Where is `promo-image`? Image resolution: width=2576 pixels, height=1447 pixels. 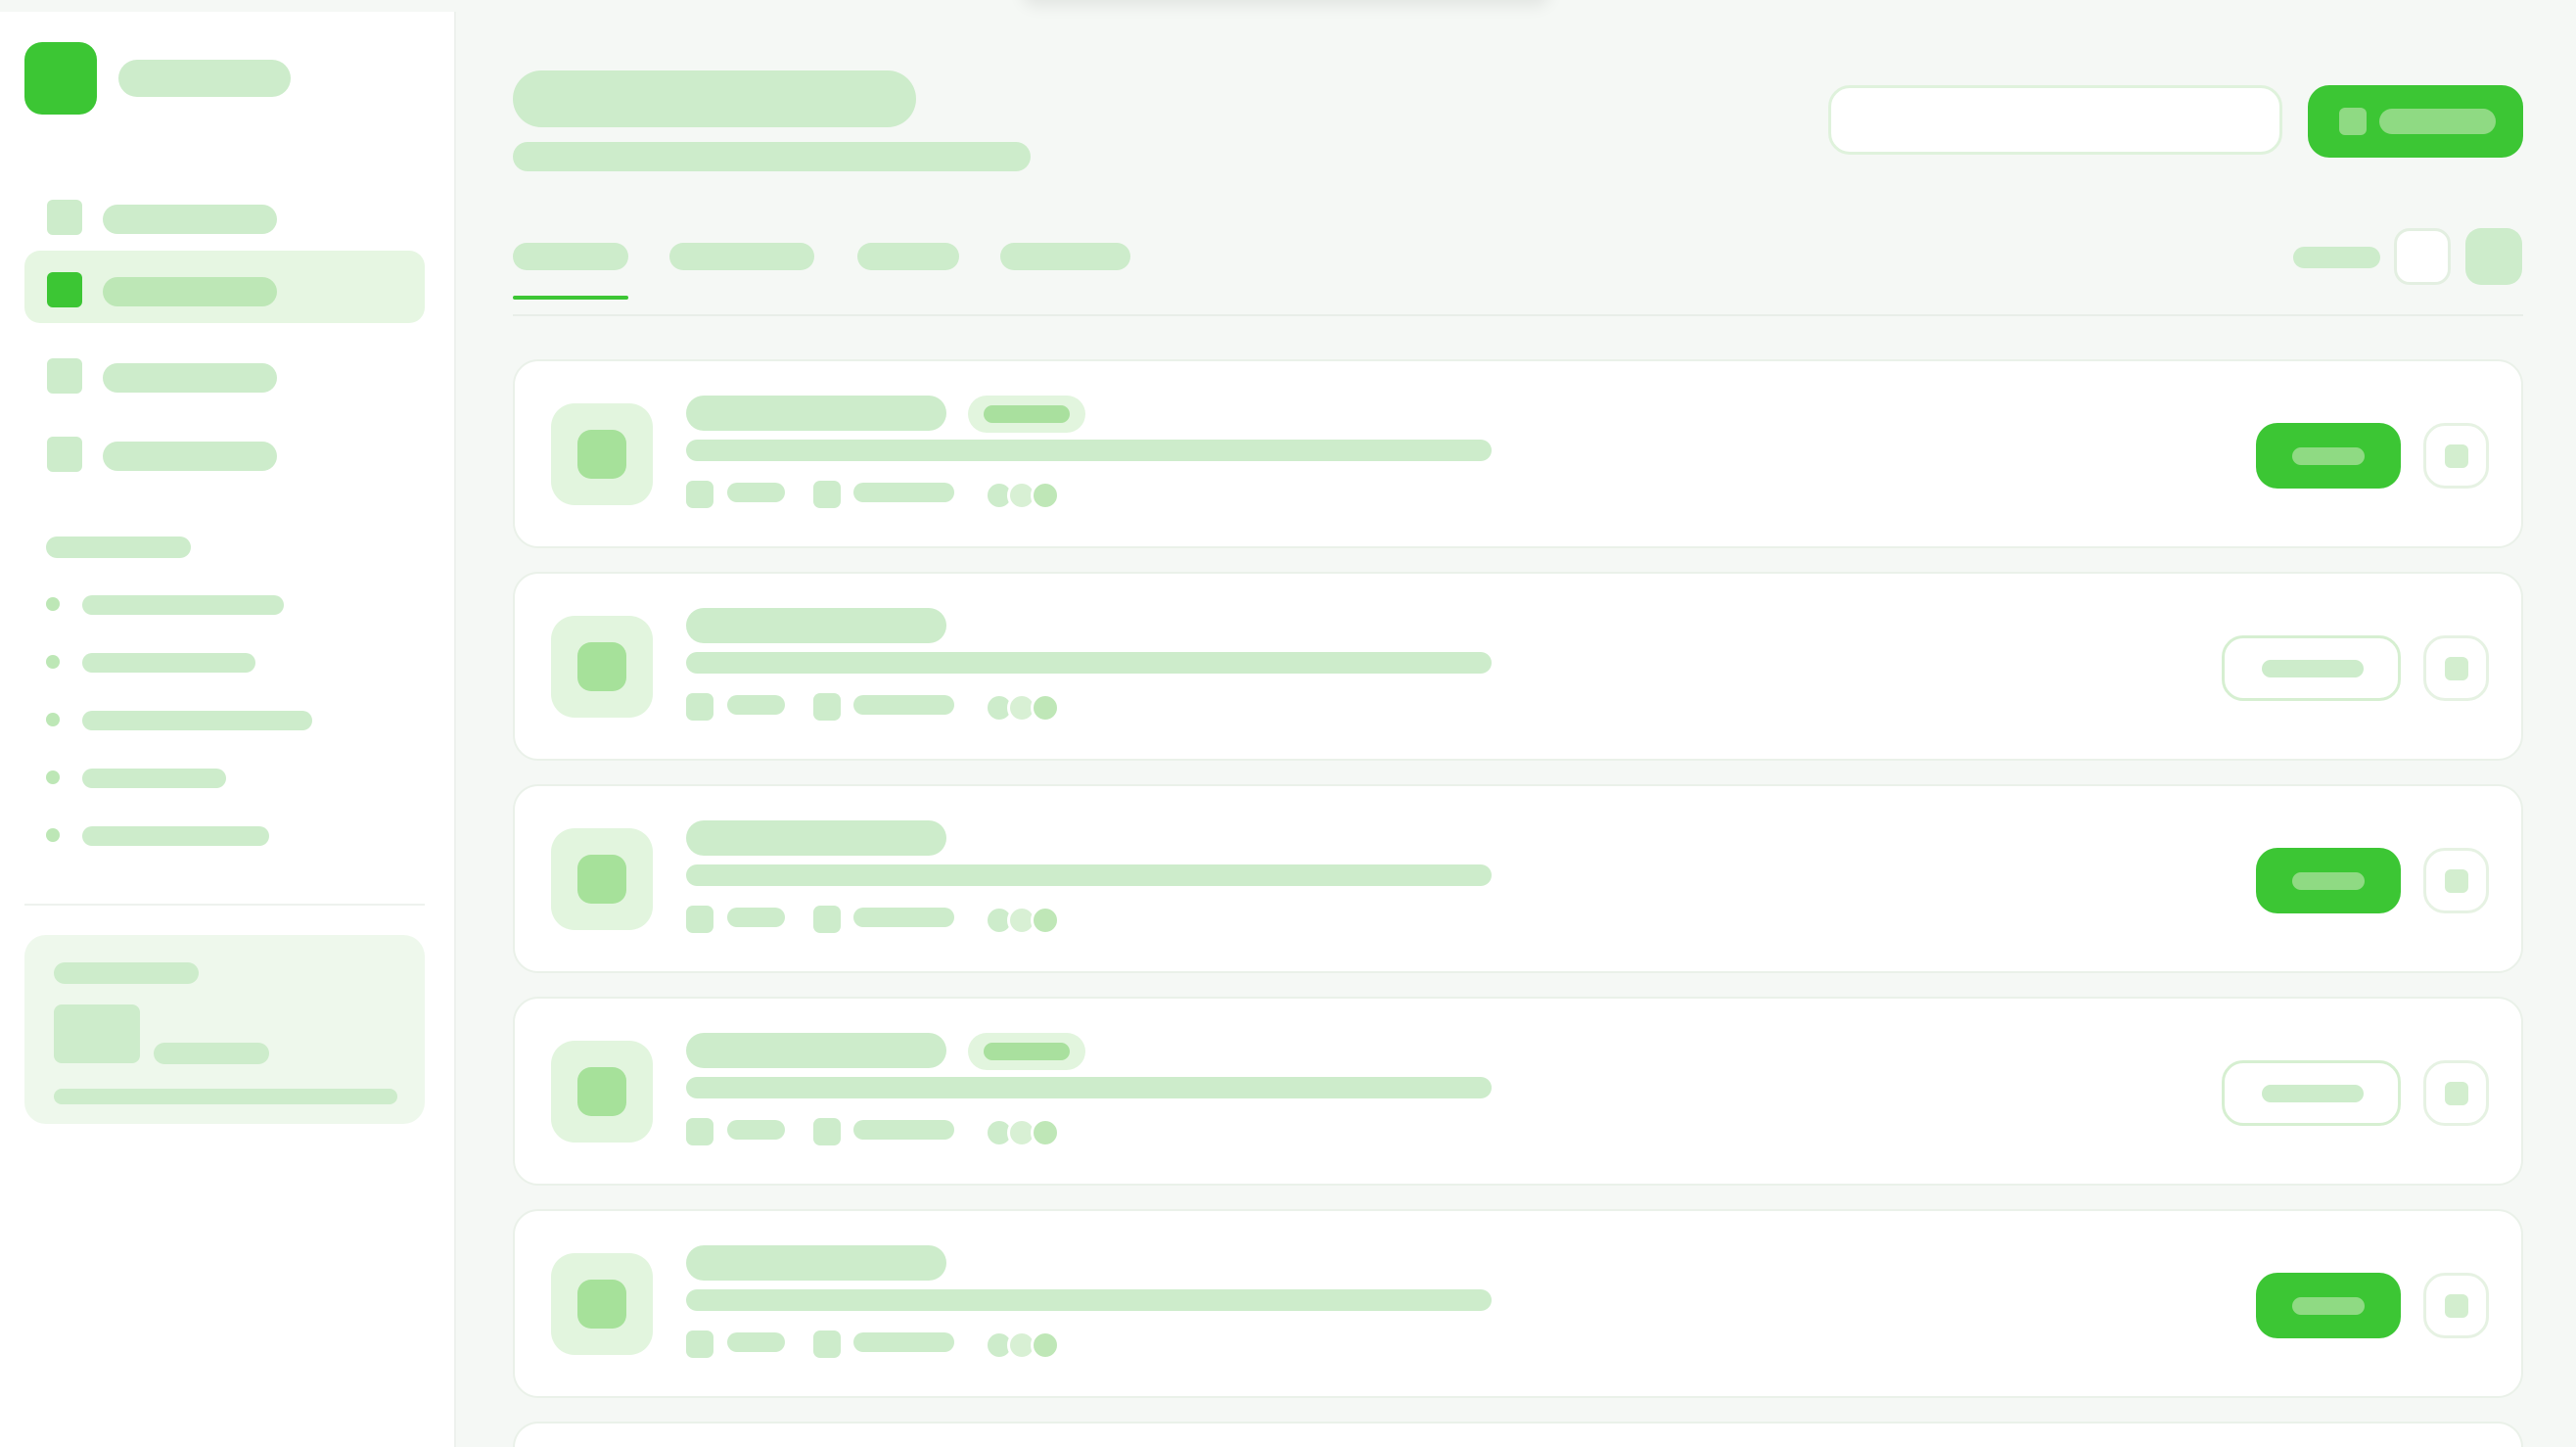
promo-image is located at coordinates (97, 1033).